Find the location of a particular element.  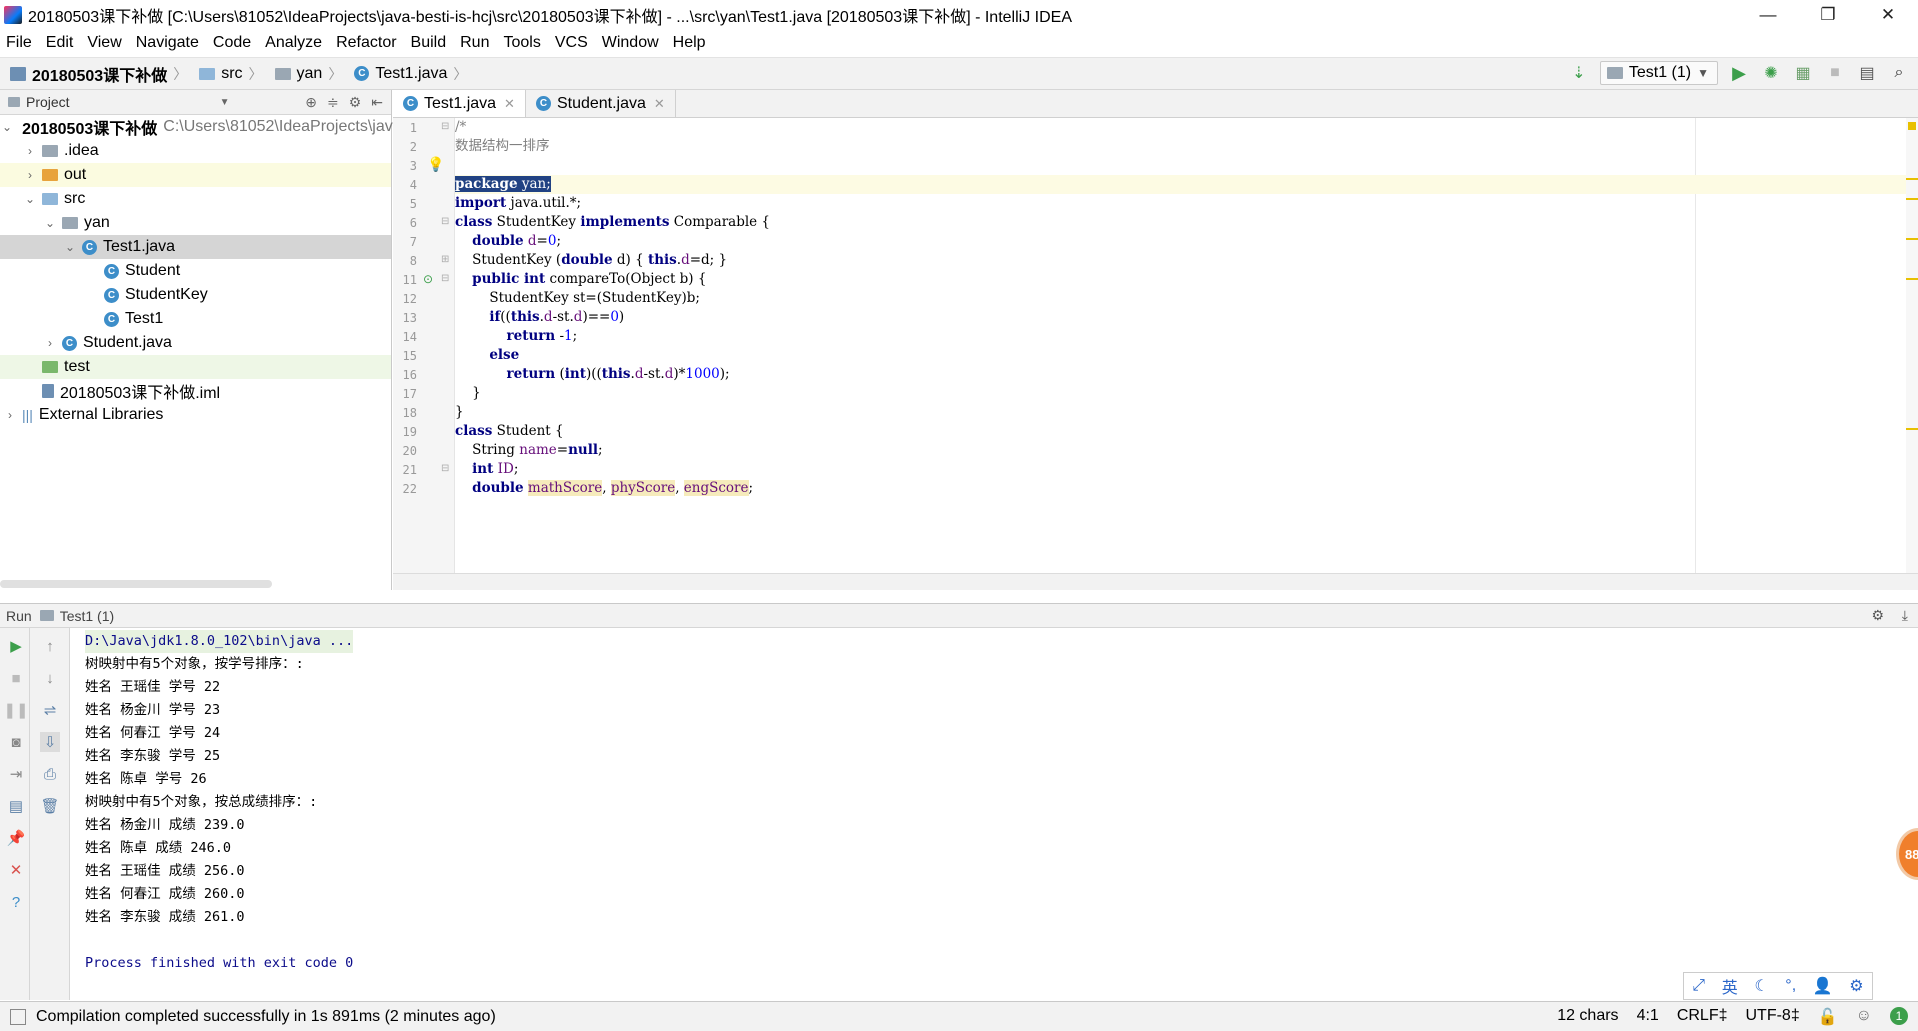

menu-help: Help is located at coordinates (689, 43).